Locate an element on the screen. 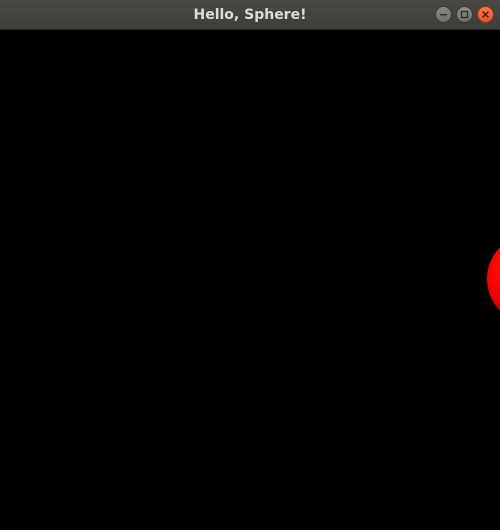 Image resolution: width=500 pixels, height=530 pixels. minimize-icon is located at coordinates (443, 15).